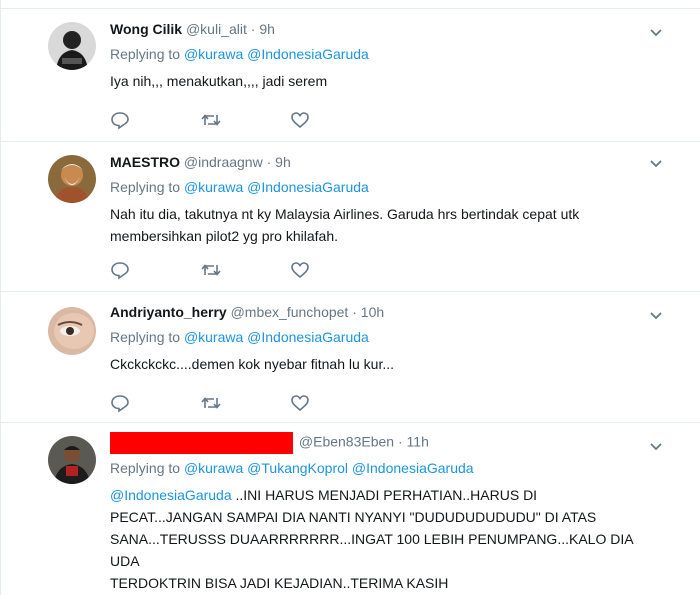  Describe the element at coordinates (418, 442) in the screenshot. I see `timestamp: 11h` at that location.